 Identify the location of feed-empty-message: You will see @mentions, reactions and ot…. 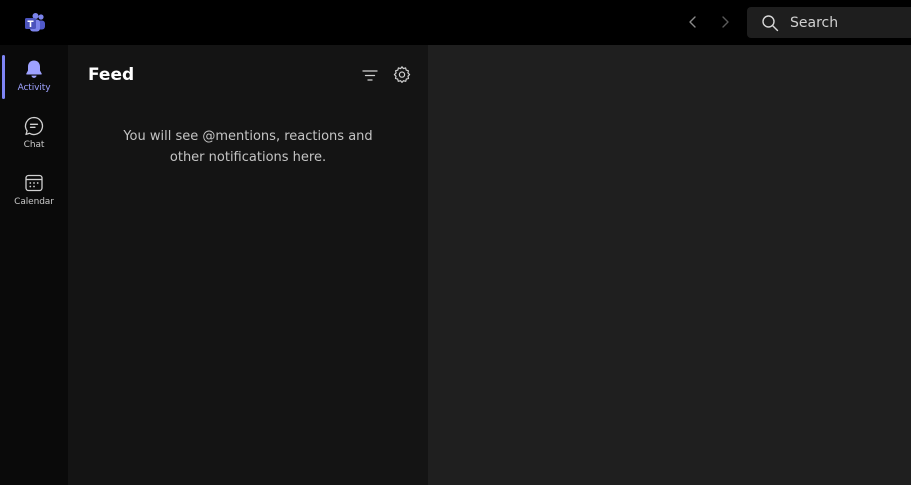
(248, 147).